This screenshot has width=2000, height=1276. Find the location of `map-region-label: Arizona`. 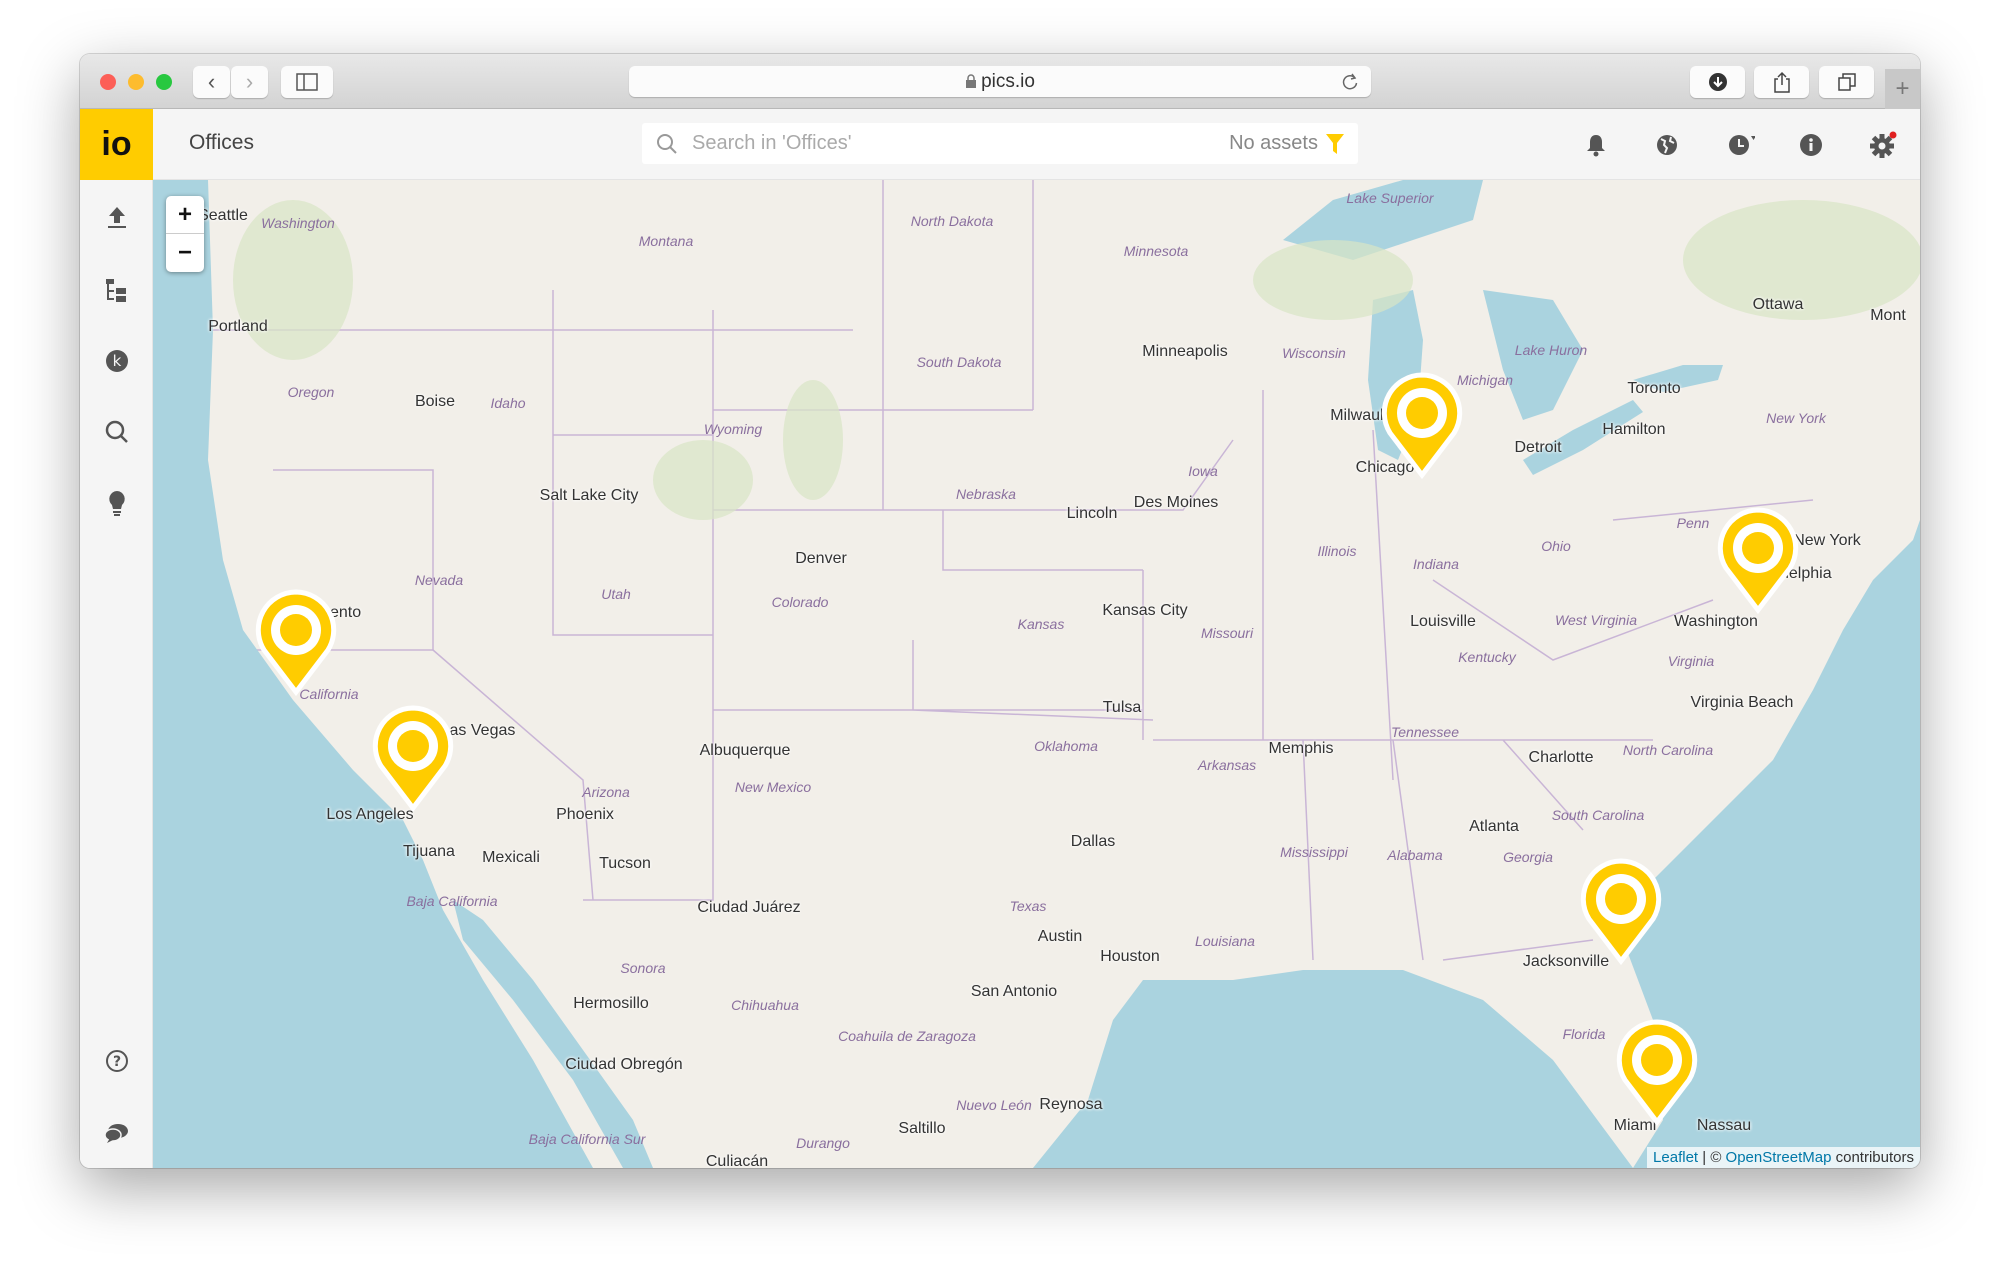

map-region-label: Arizona is located at coordinates (606, 792).